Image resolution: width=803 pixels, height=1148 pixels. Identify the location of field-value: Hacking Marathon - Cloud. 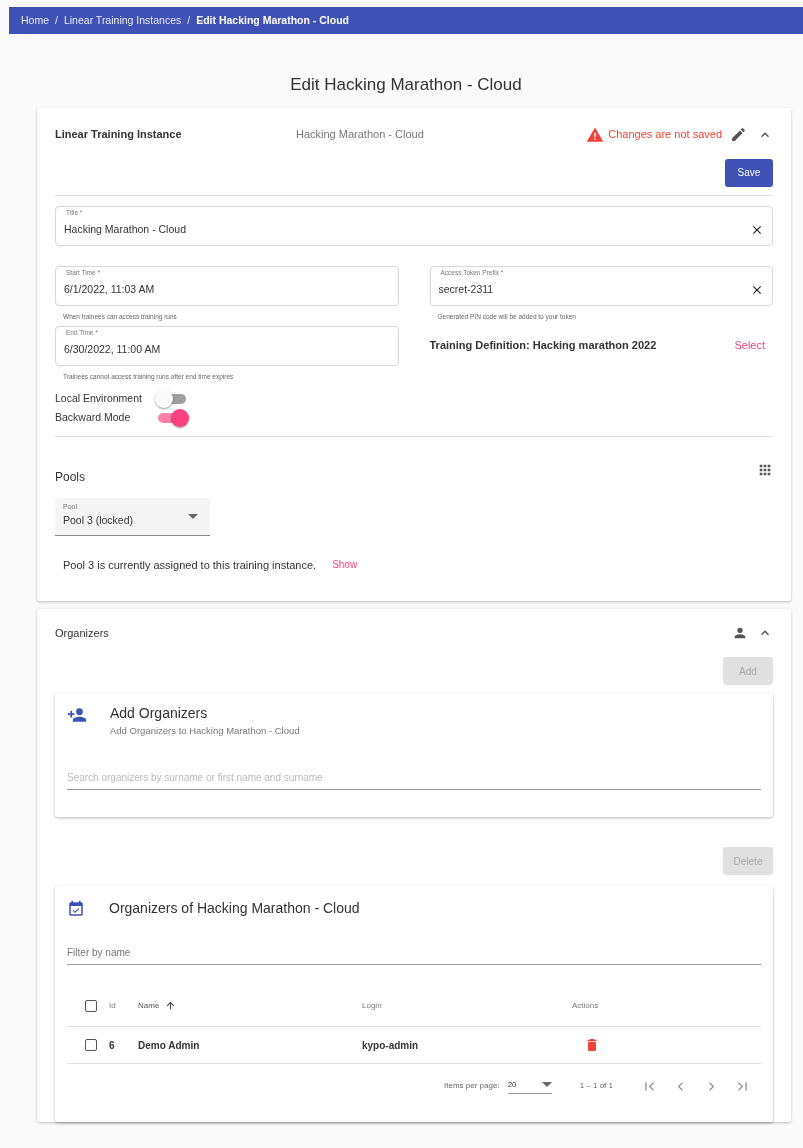
(407, 229).